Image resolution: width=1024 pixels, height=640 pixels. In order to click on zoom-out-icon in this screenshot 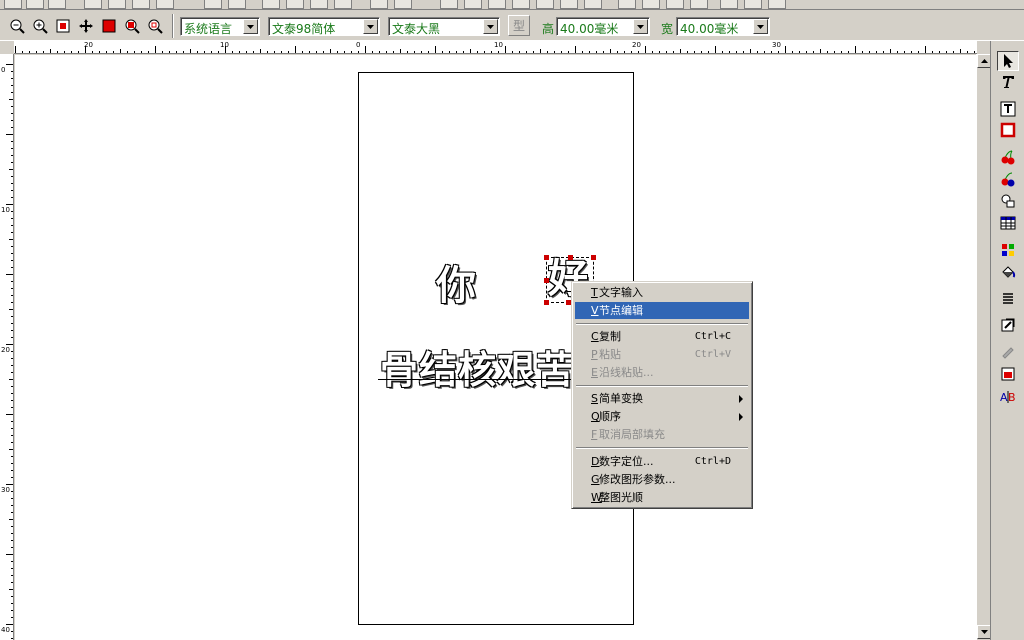, I will do `click(16, 25)`.